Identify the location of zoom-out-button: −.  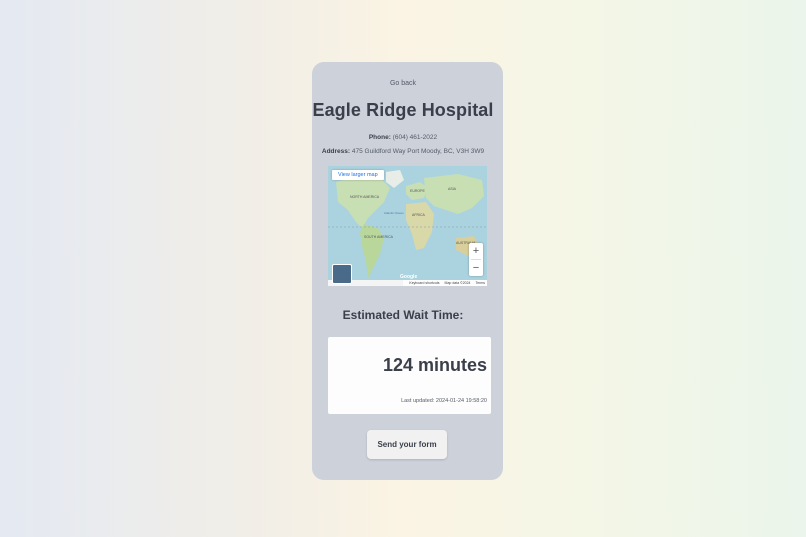
(476, 268).